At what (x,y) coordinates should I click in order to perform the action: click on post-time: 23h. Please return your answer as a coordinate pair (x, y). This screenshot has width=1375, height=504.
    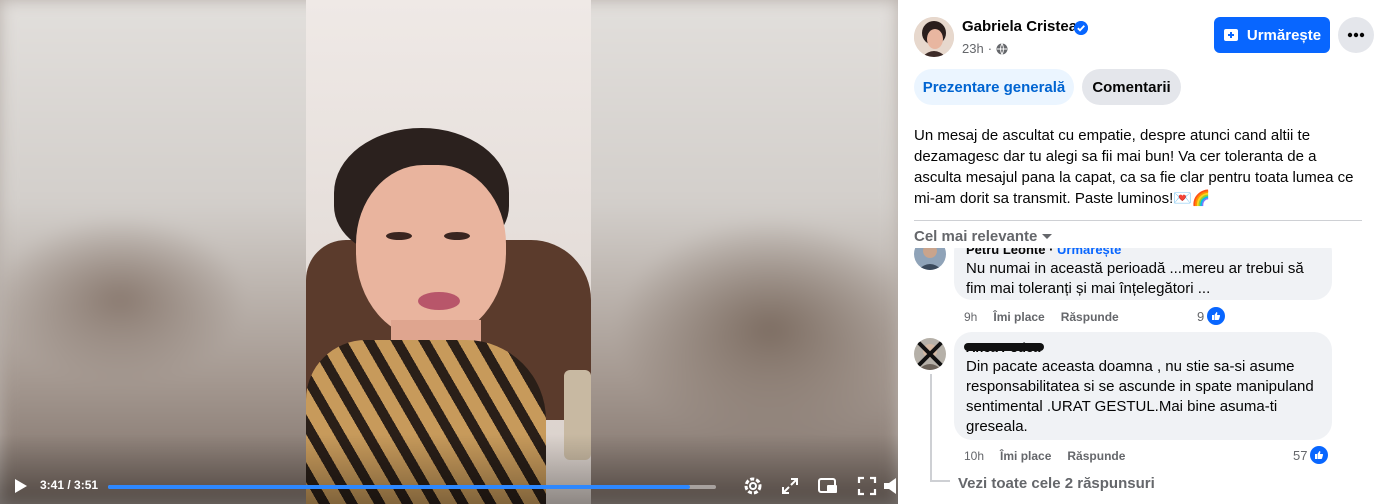
    Looking at the image, I should click on (973, 48).